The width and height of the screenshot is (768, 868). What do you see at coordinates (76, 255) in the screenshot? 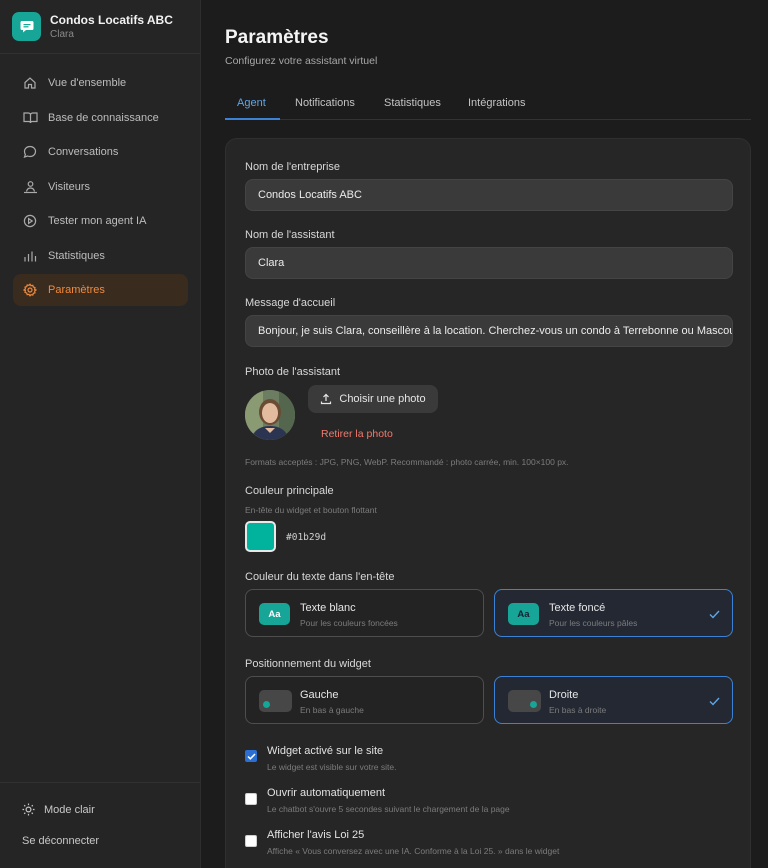
I see `sidebar-item-label: Statistiques` at bounding box center [76, 255].